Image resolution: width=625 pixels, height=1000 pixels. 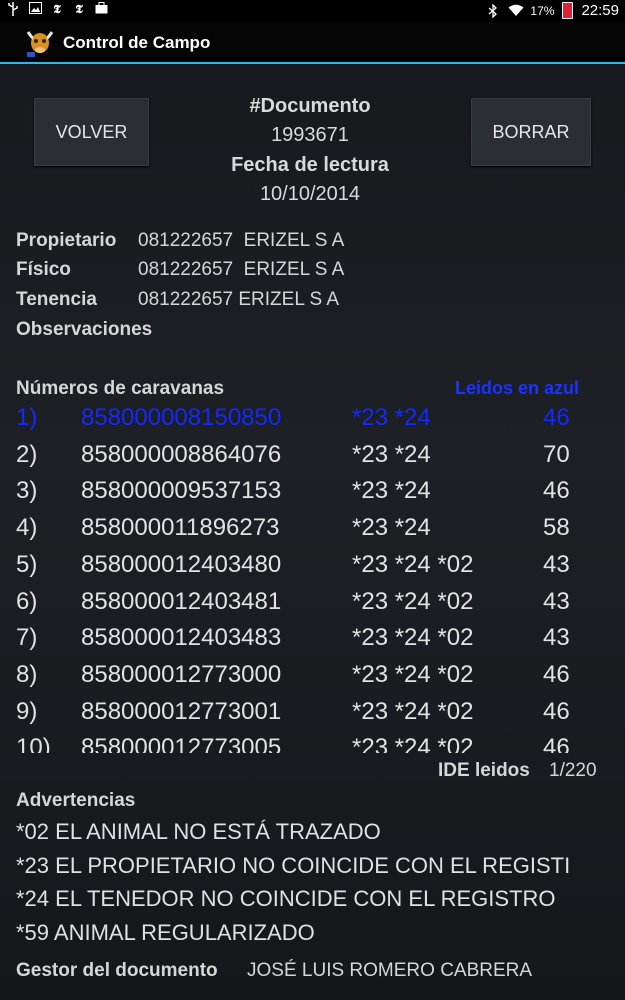 I want to click on row-index: 3), so click(x=27, y=491).